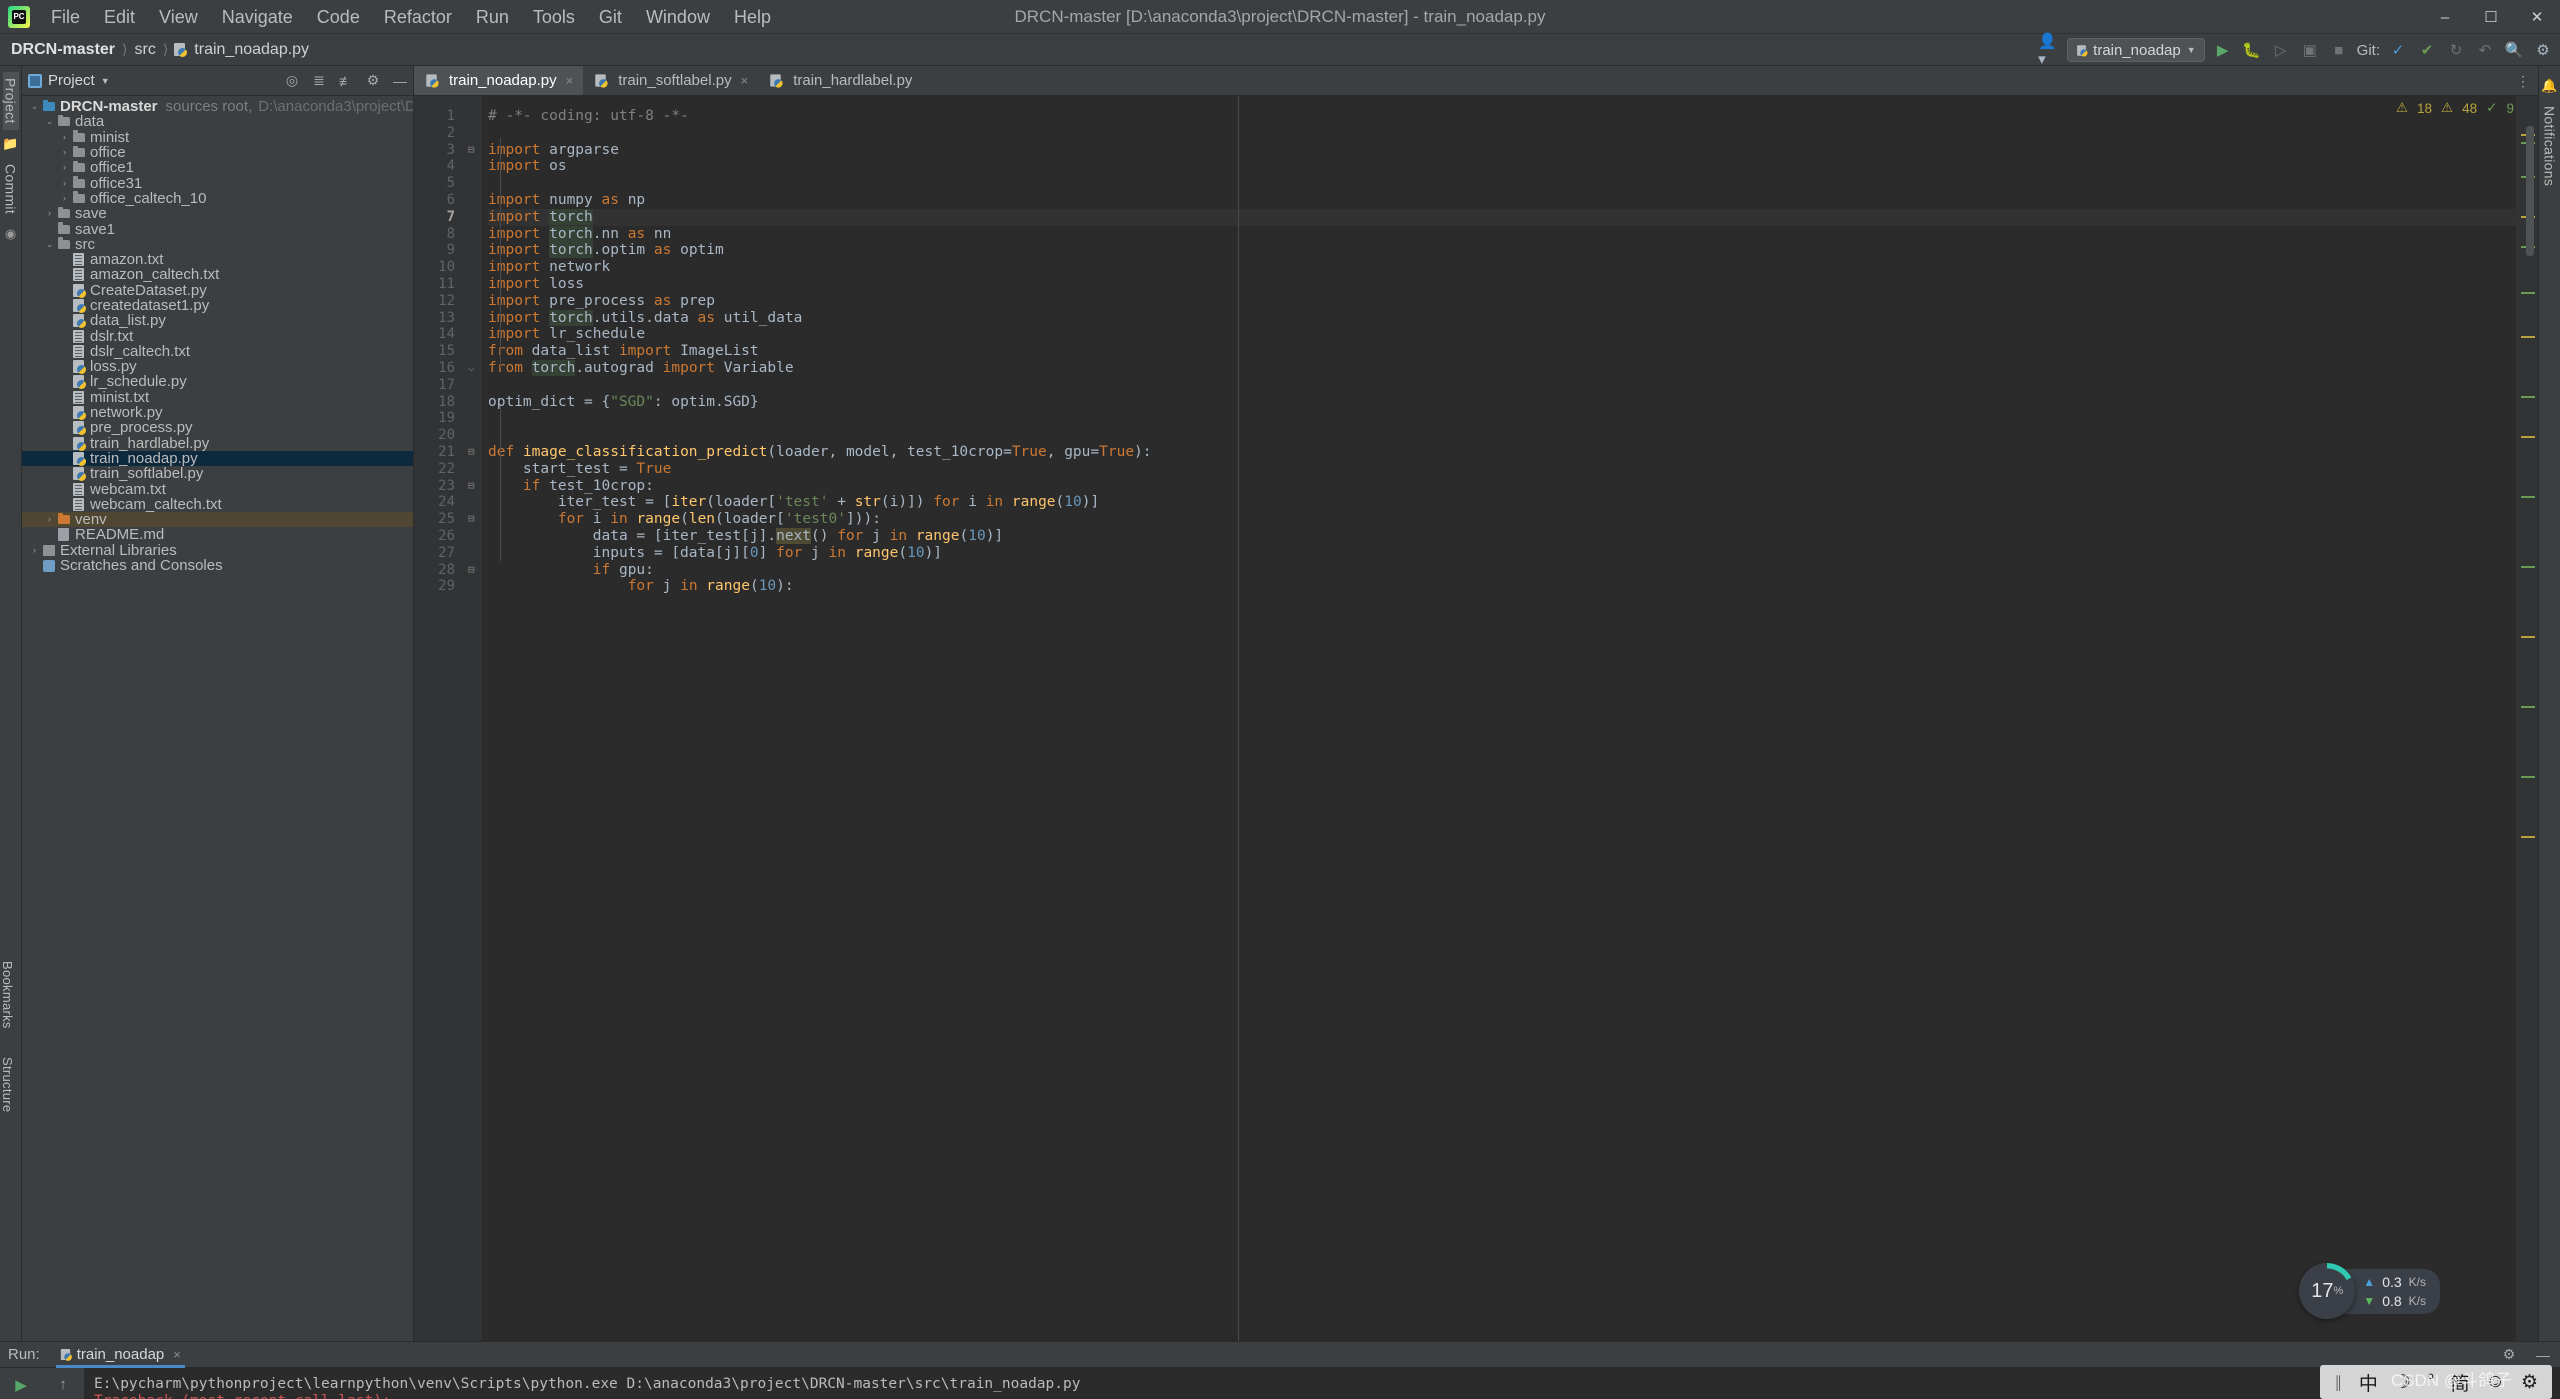  I want to click on editor-tab: train_softlabel.py ×, so click(670, 80).